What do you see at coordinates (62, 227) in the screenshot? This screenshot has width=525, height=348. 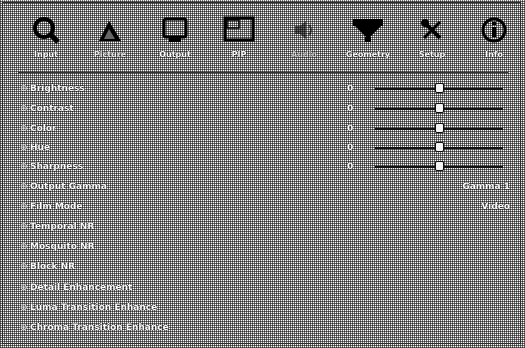 I see `setting-label: Temporal NR` at bounding box center [62, 227].